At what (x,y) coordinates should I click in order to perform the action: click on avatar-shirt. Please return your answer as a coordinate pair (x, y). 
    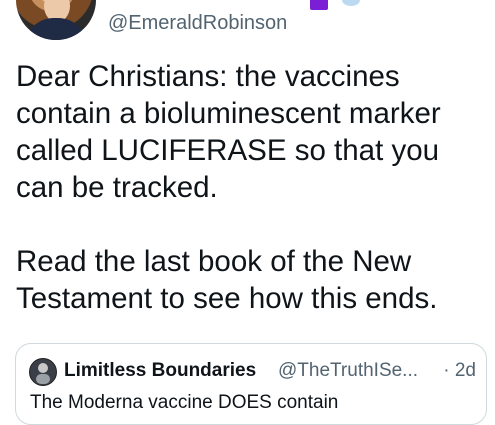
    Looking at the image, I should click on (56, 29).